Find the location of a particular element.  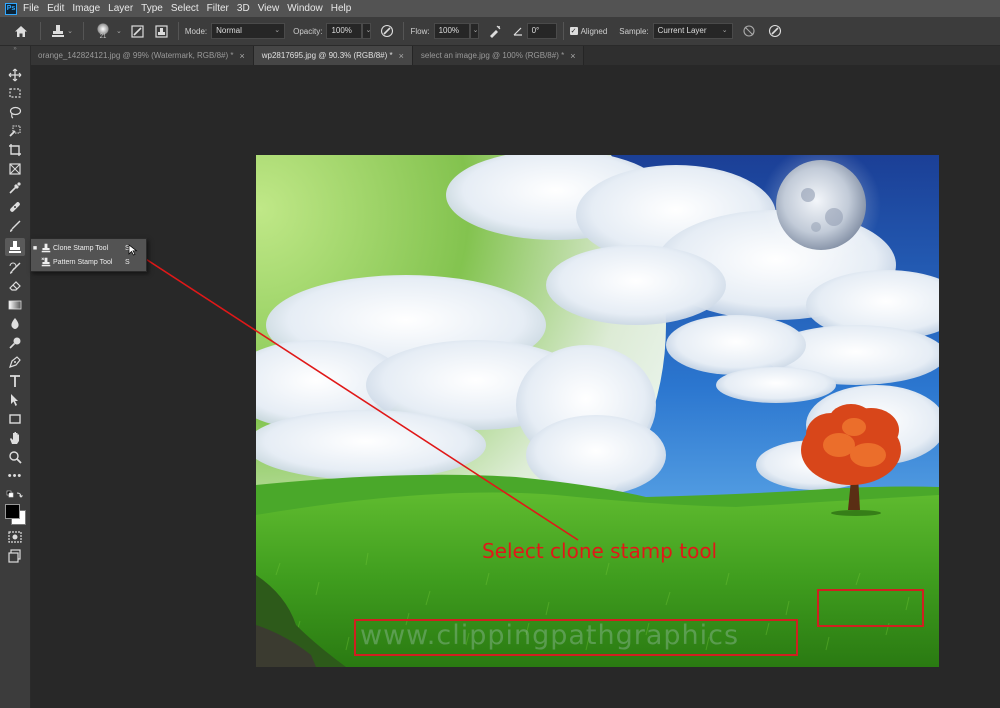

type-tool is located at coordinates (15, 381).